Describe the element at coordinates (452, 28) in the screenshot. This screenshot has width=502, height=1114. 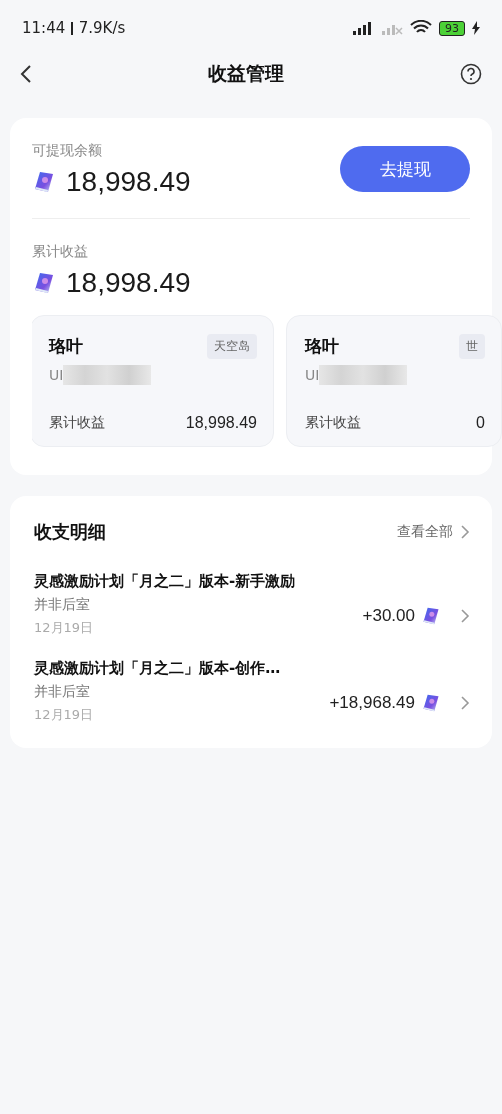
I see `battery-indicator: 93` at that location.